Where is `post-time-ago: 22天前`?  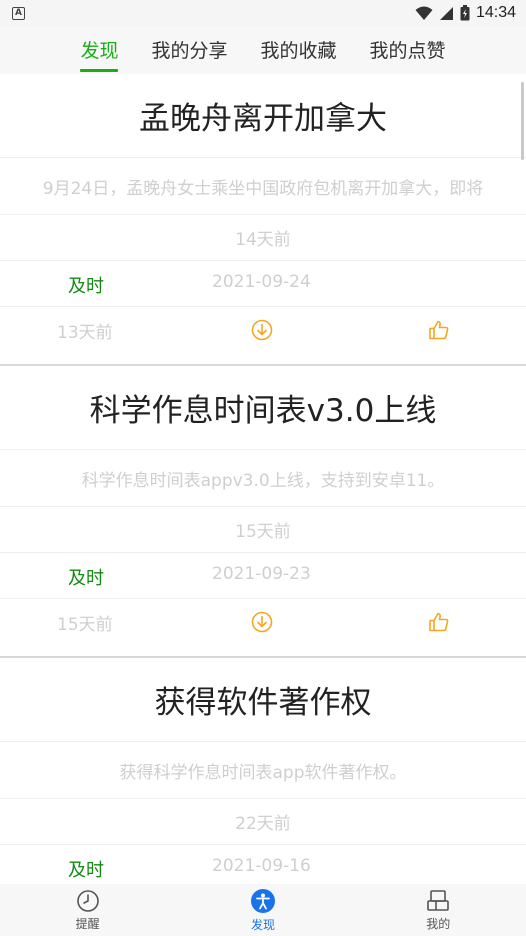
post-time-ago: 22天前 is located at coordinates (263, 822).